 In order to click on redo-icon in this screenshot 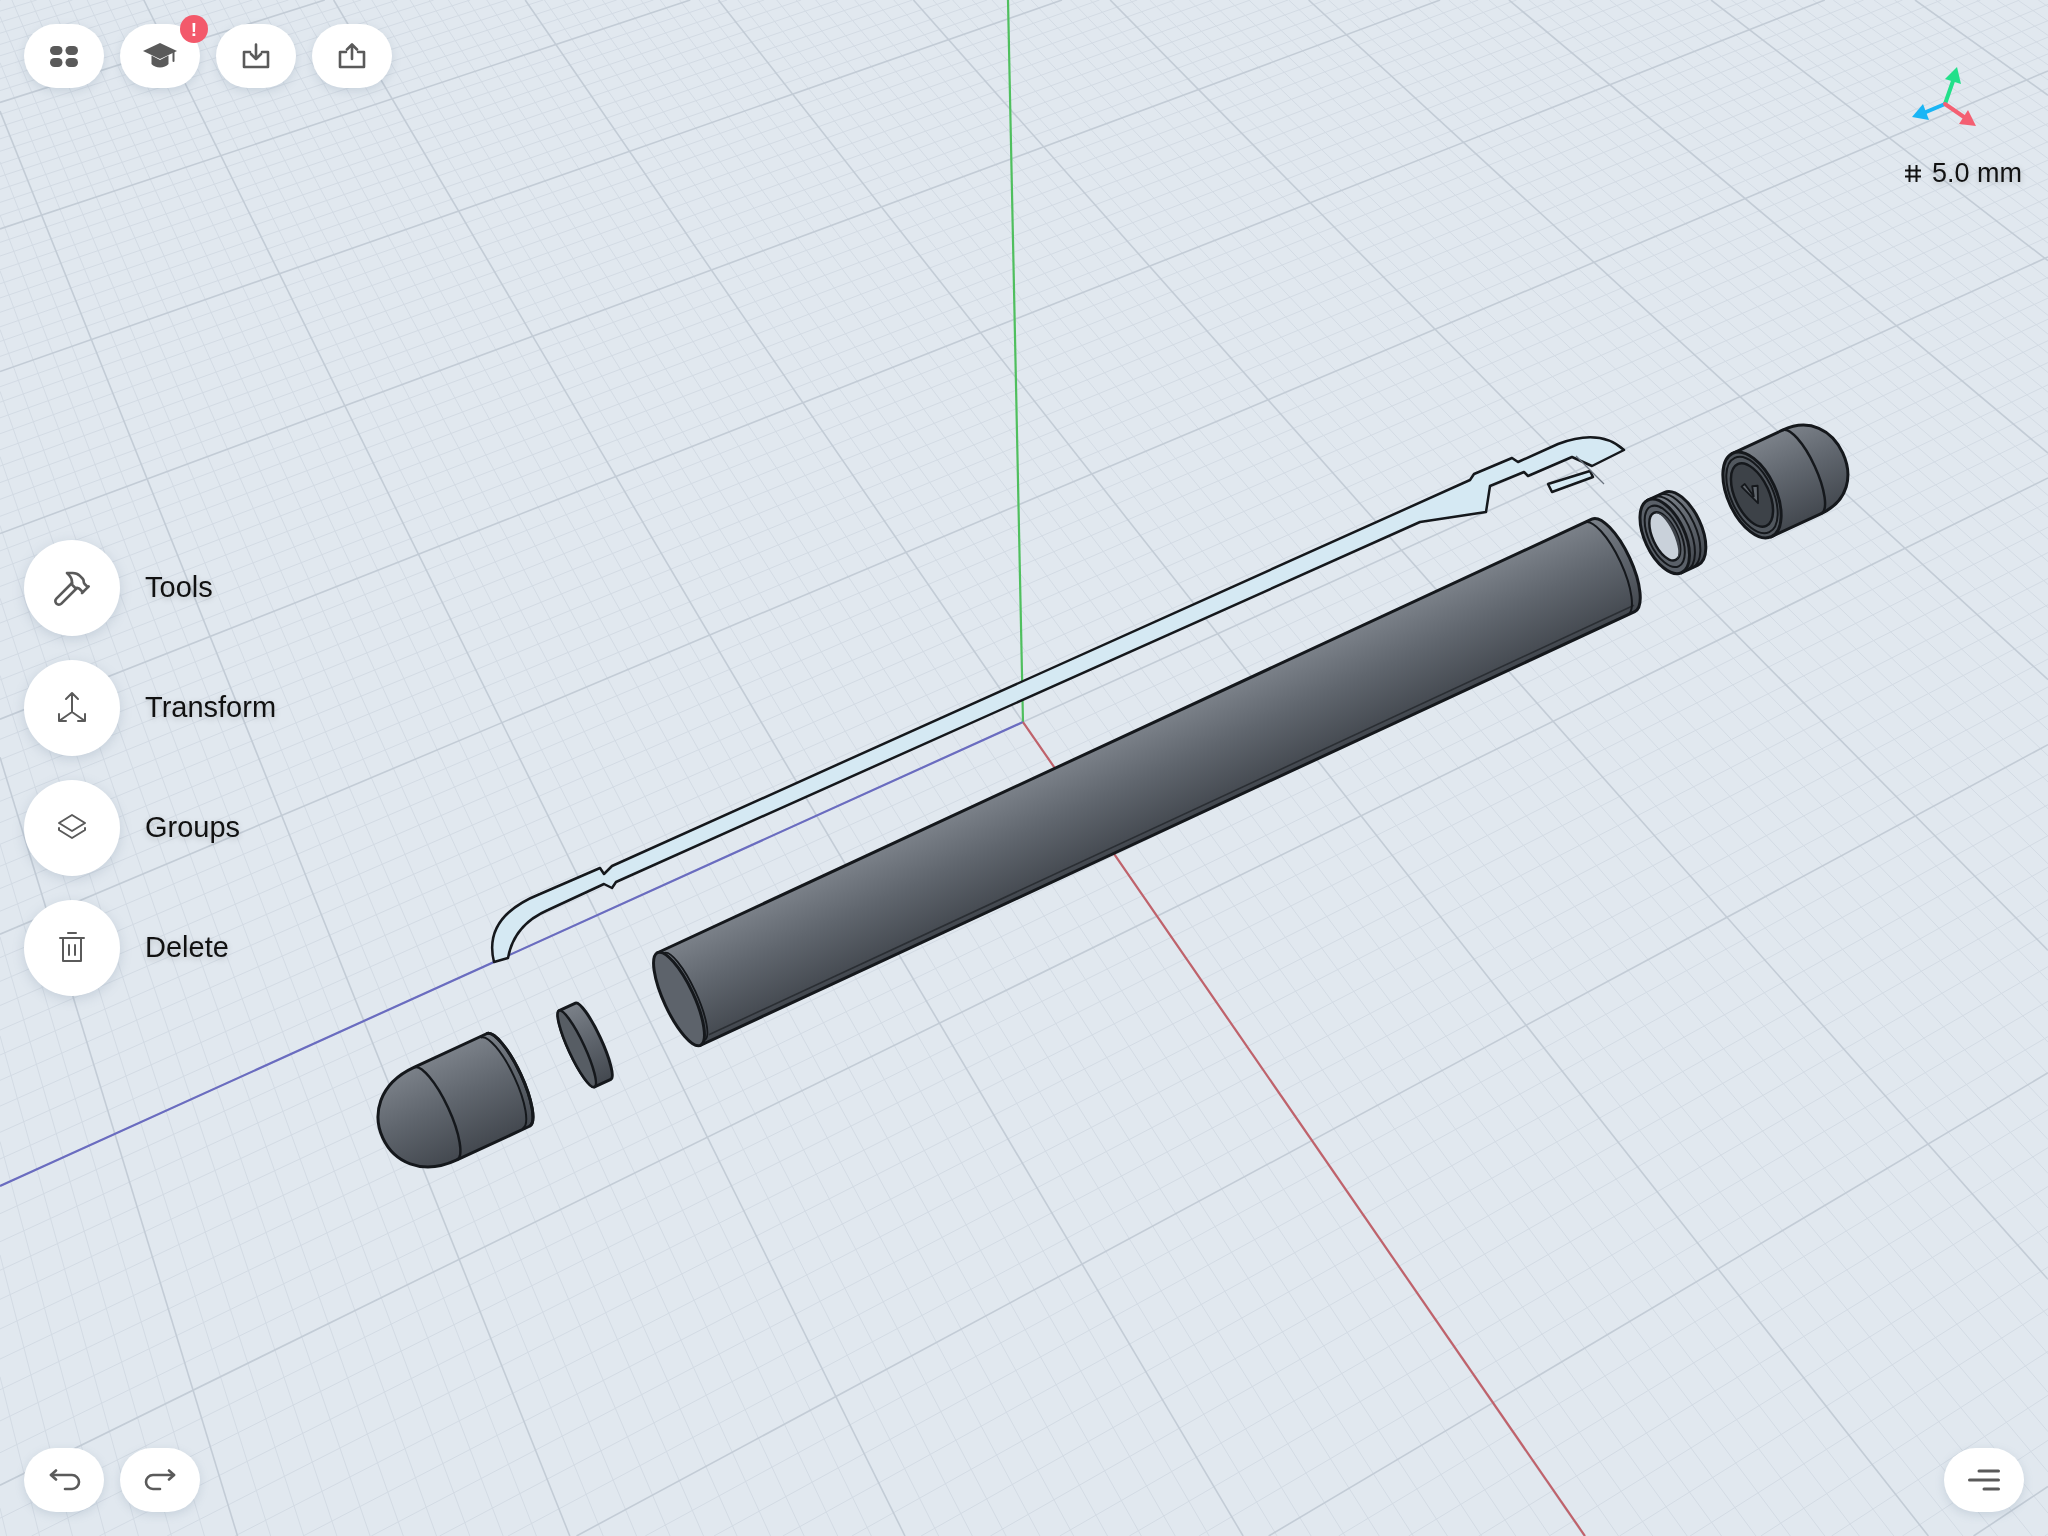, I will do `click(160, 1480)`.